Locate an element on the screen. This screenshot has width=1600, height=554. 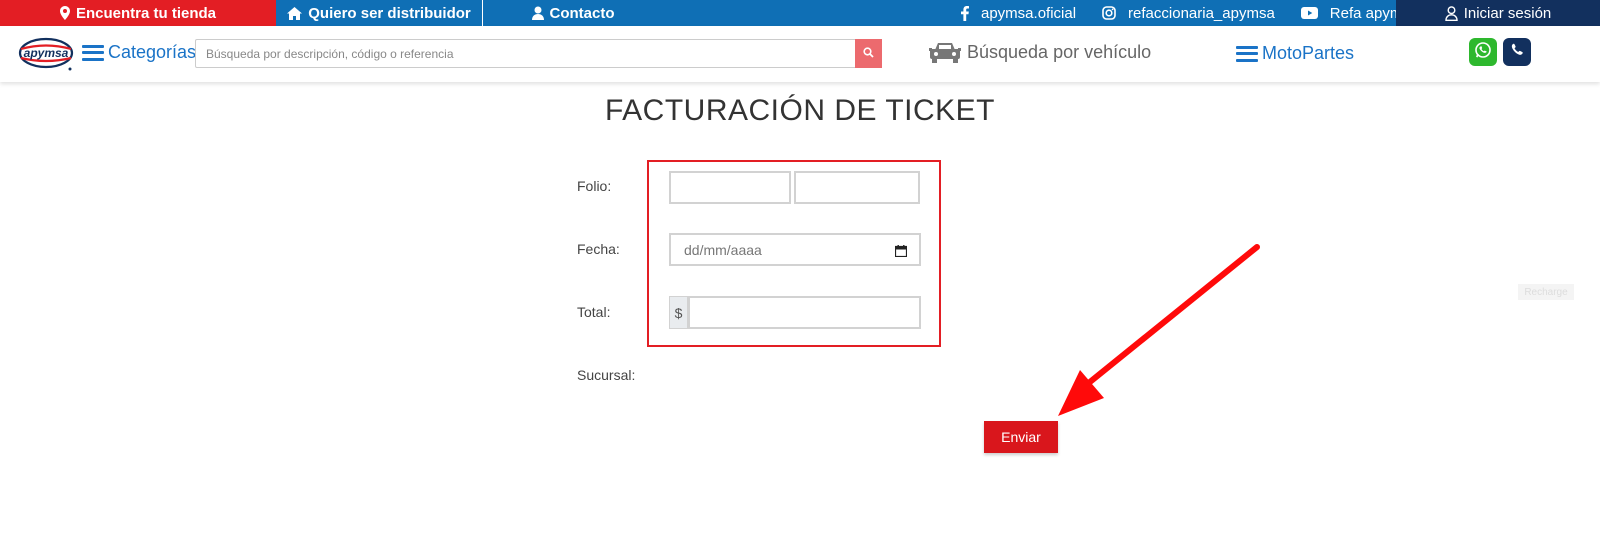
svg-text: apymsa is located at coordinates (46, 53).